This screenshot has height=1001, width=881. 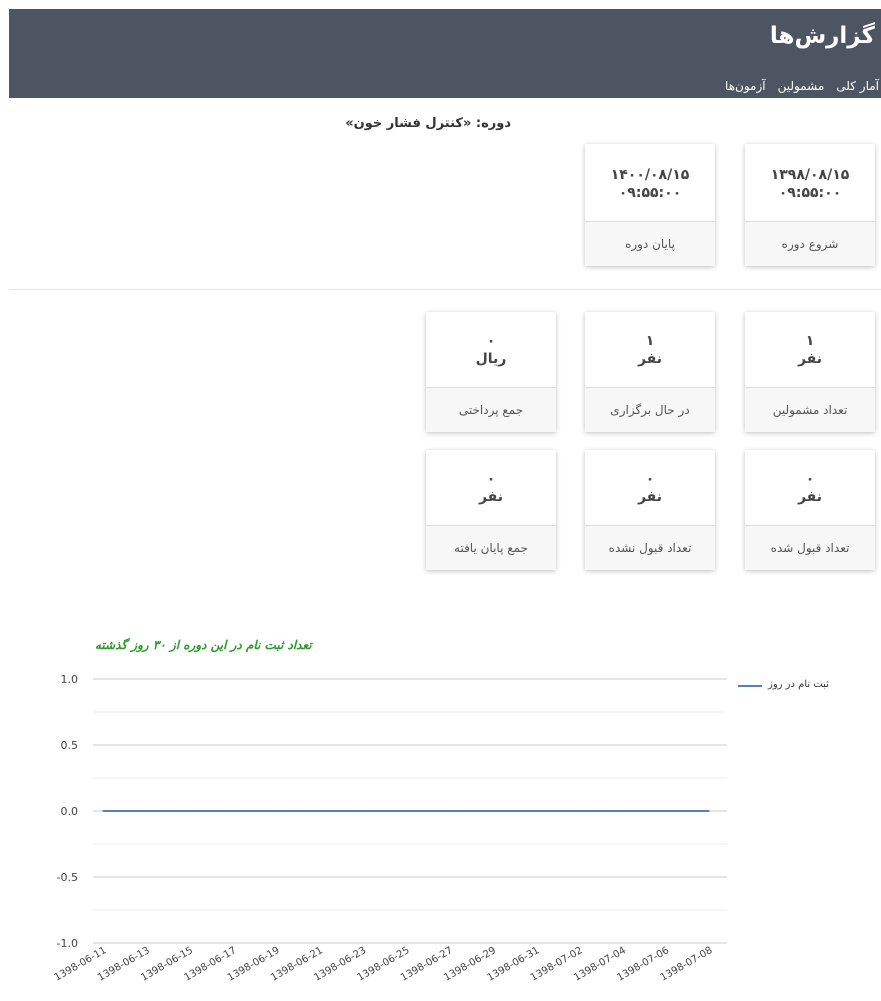 I want to click on finished-unit: نفر, so click(x=491, y=497).